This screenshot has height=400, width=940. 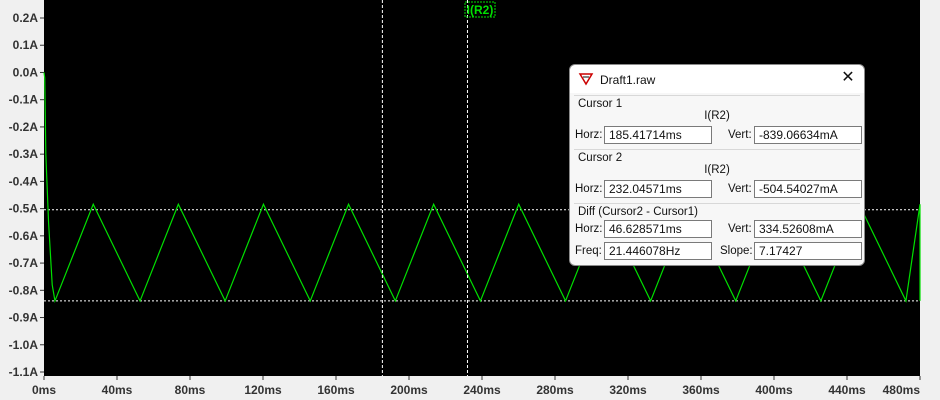 I want to click on cursor1-vert-field: -839.06634mA, so click(x=808, y=135).